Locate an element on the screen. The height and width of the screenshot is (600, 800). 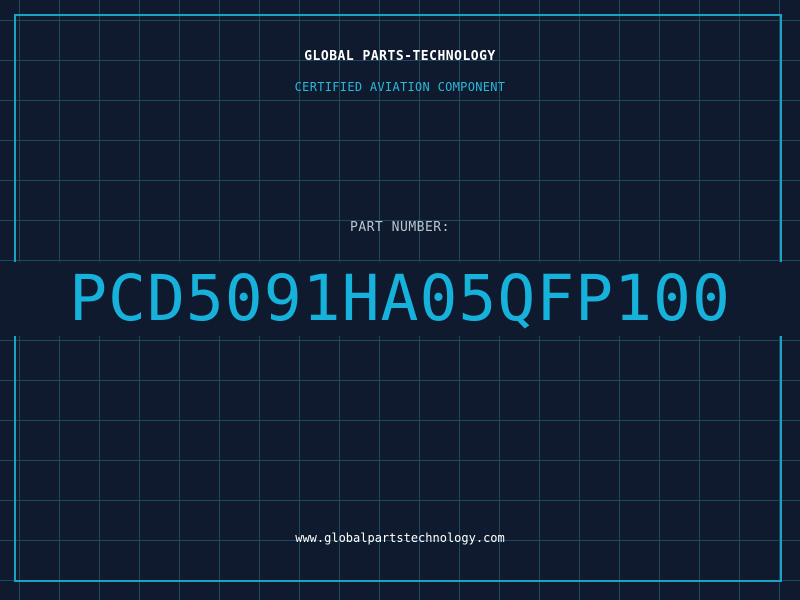
company-name: GLOBAL PARTS-TECHNOLOGY is located at coordinates (400, 56).